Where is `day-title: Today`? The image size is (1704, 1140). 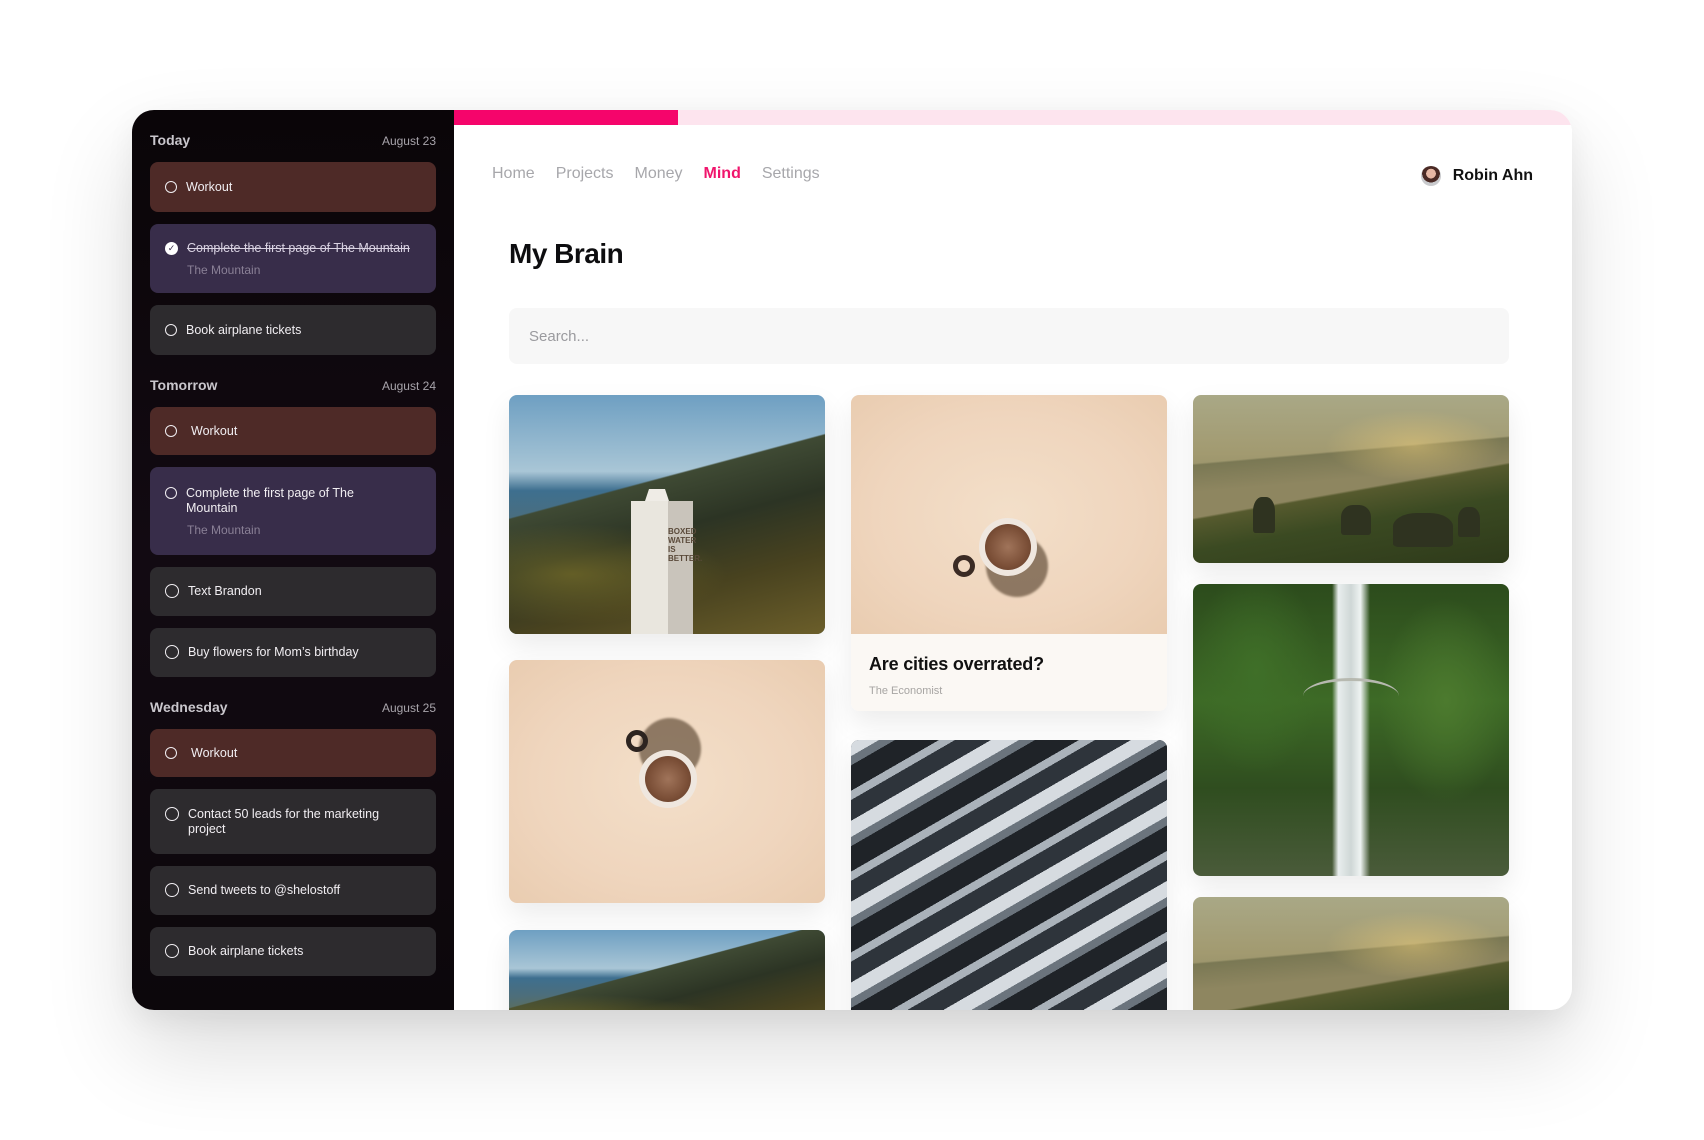 day-title: Today is located at coordinates (170, 140).